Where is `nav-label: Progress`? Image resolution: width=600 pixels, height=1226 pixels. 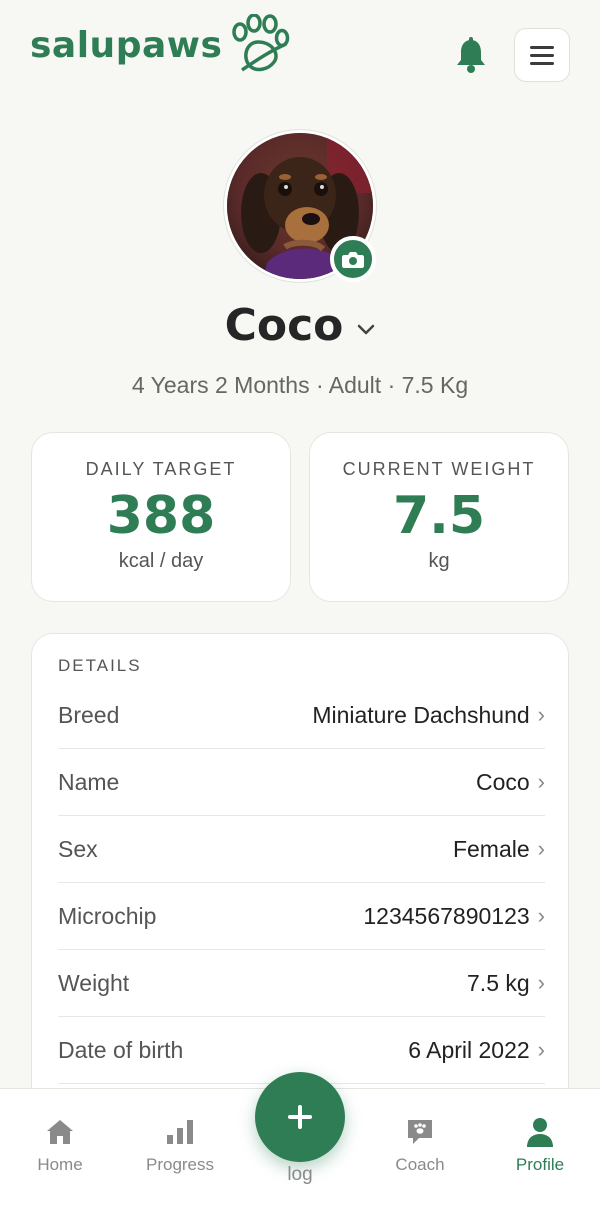
nav-label: Progress is located at coordinates (180, 1164).